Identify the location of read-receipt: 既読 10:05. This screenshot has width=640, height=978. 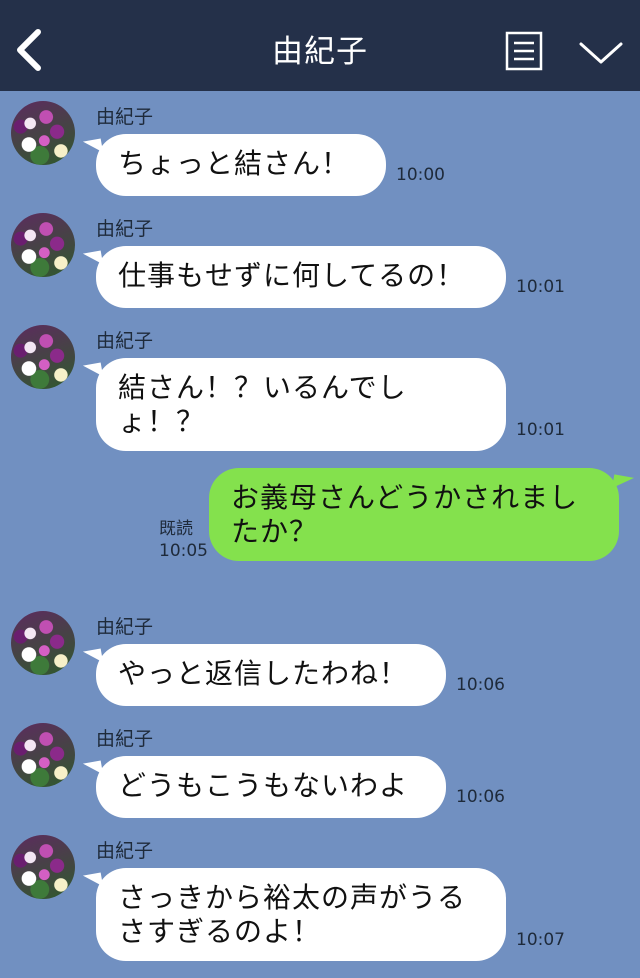
(183, 540).